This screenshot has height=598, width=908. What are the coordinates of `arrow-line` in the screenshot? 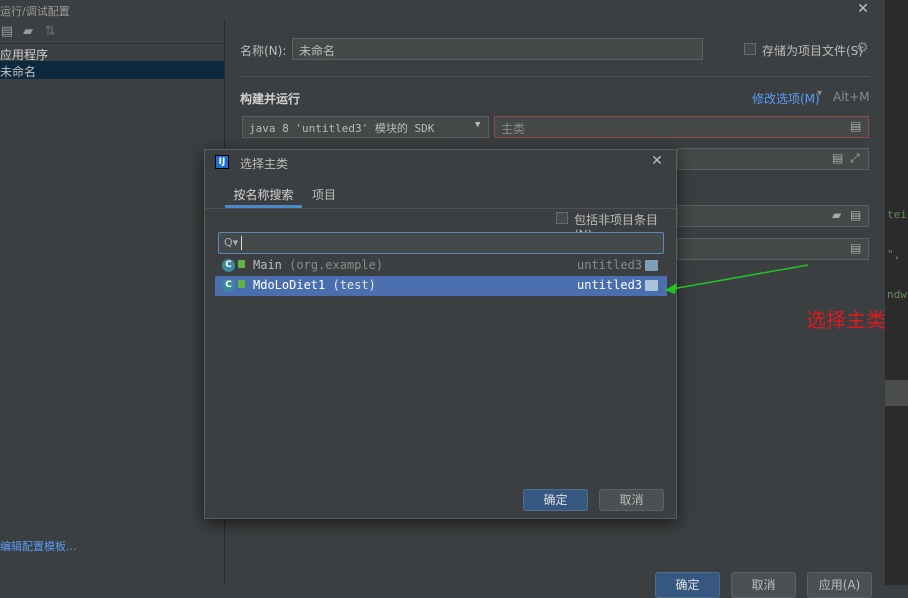 It's located at (740, 277).